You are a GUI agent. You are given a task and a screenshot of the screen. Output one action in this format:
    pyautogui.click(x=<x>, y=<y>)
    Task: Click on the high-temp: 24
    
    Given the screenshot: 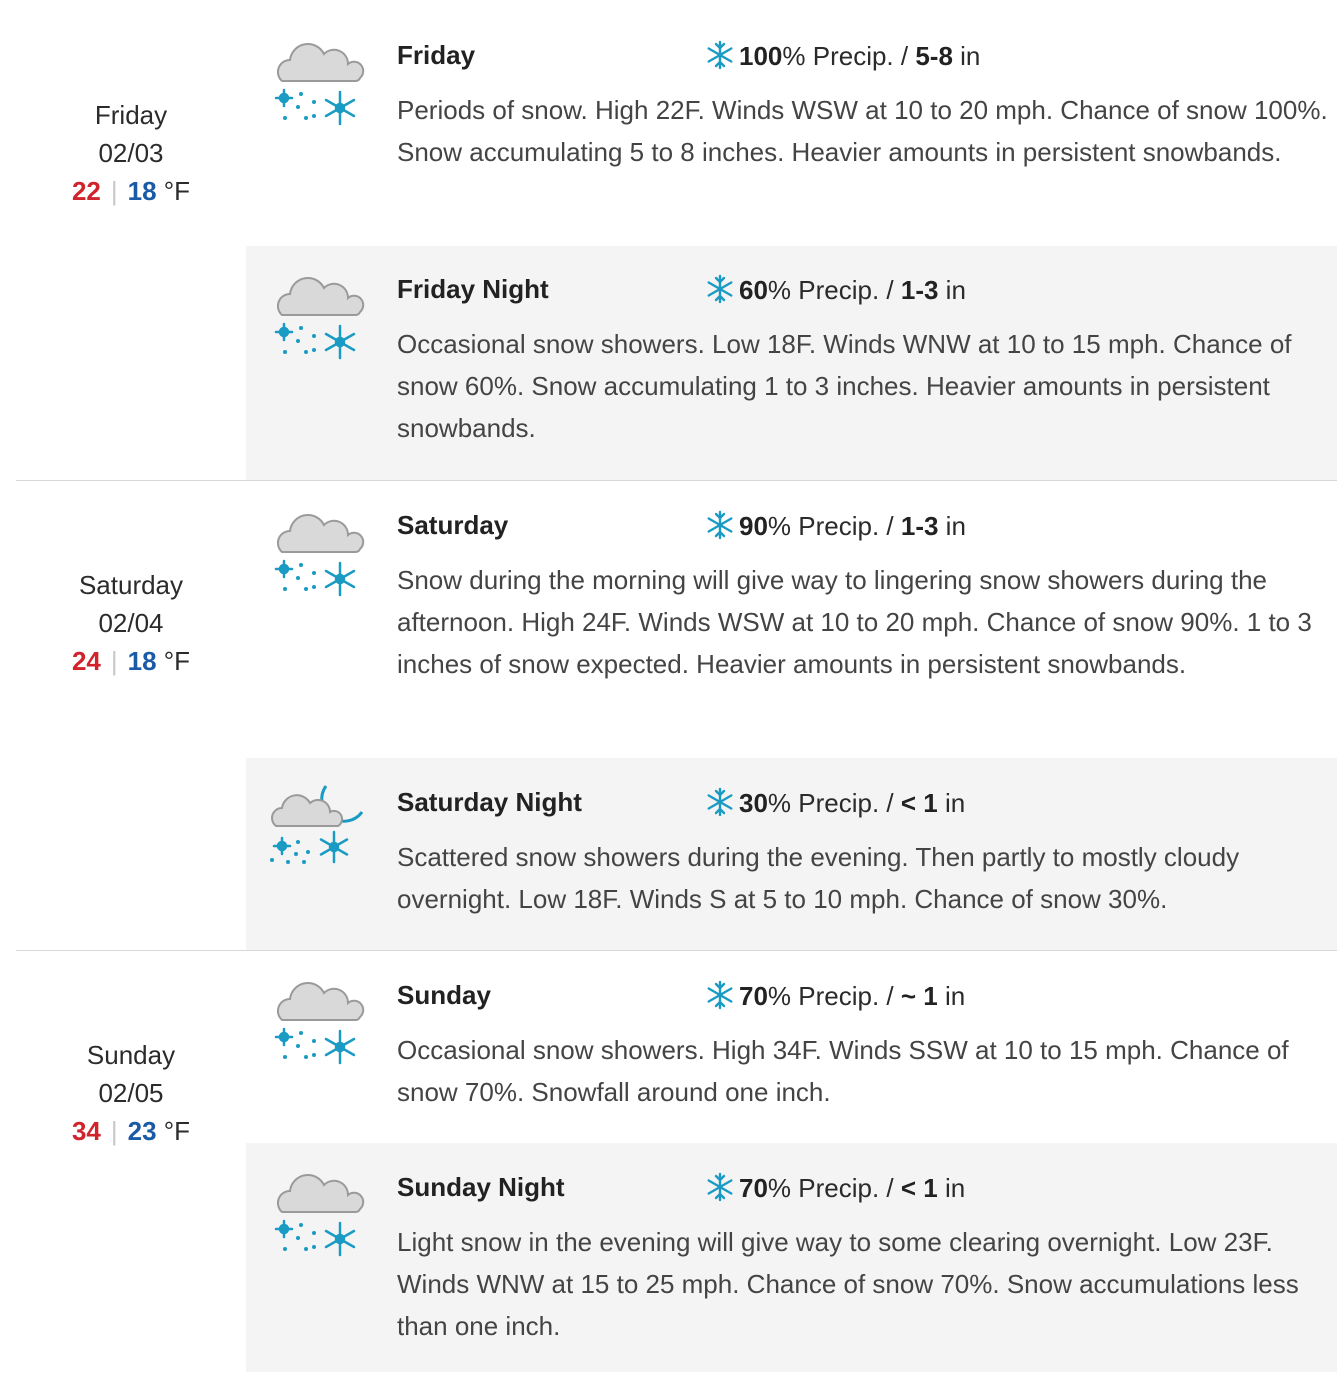 What is the action you would take?
    pyautogui.click(x=86, y=661)
    